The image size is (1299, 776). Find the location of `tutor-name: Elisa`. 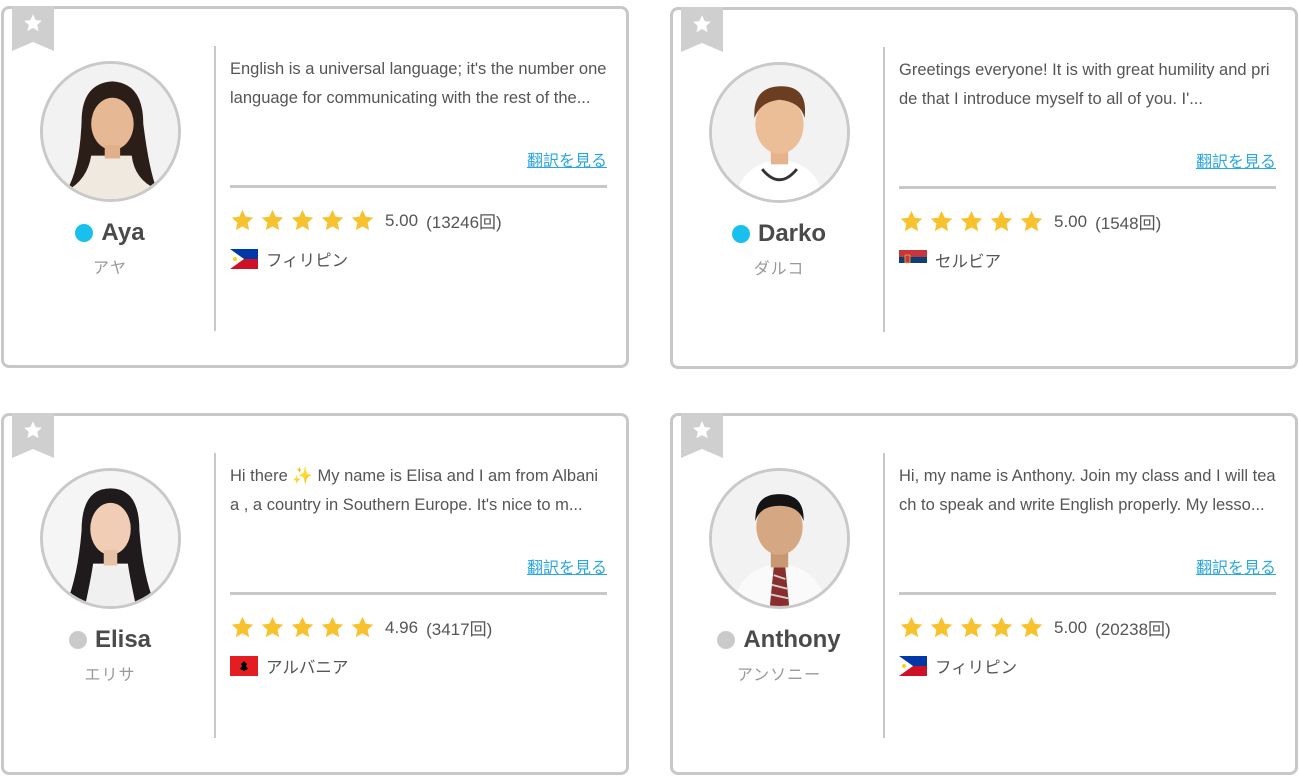

tutor-name: Elisa is located at coordinates (123, 640).